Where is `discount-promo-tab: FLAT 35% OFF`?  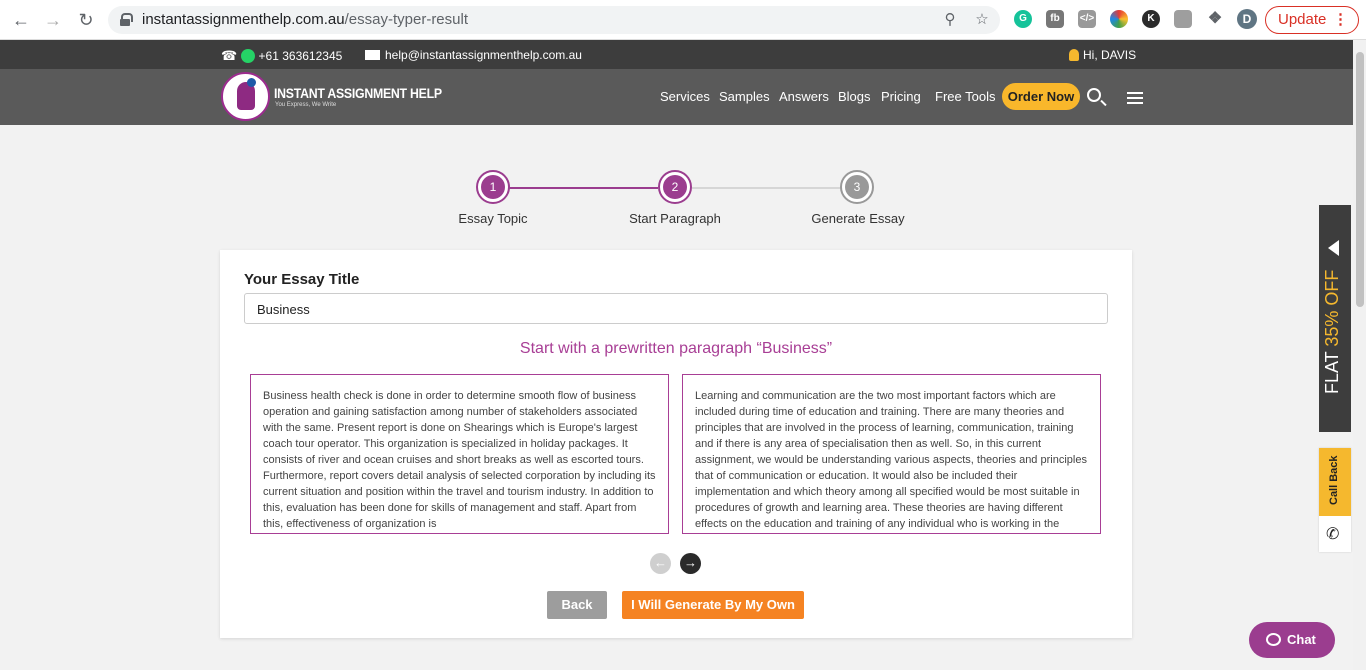 discount-promo-tab: FLAT 35% OFF is located at coordinates (1335, 318).